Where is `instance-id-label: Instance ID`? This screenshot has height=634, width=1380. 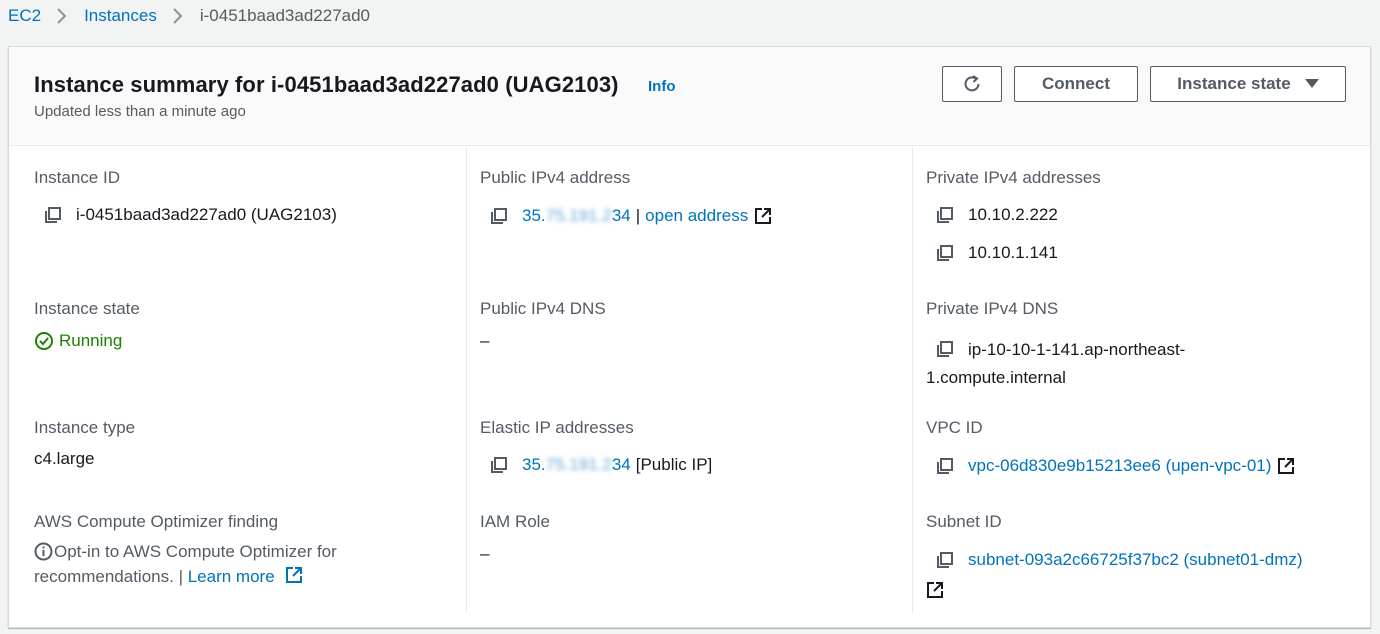
instance-id-label: Instance ID is located at coordinates (77, 177).